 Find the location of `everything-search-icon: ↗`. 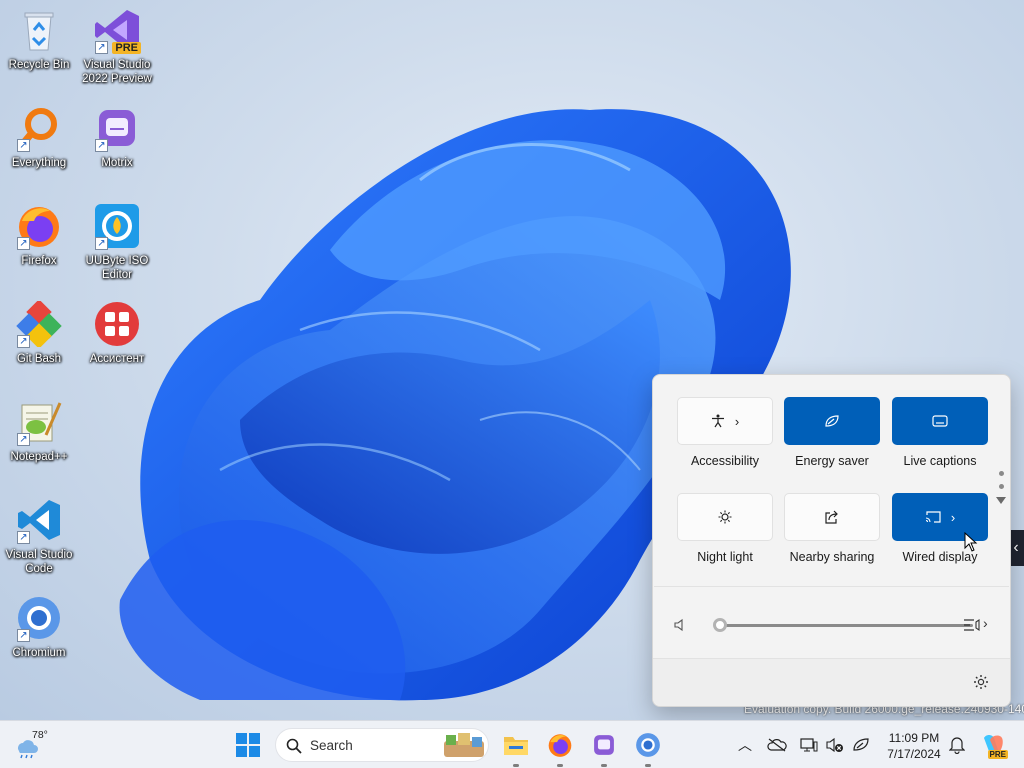

everything-search-icon: ↗ is located at coordinates (39, 128).